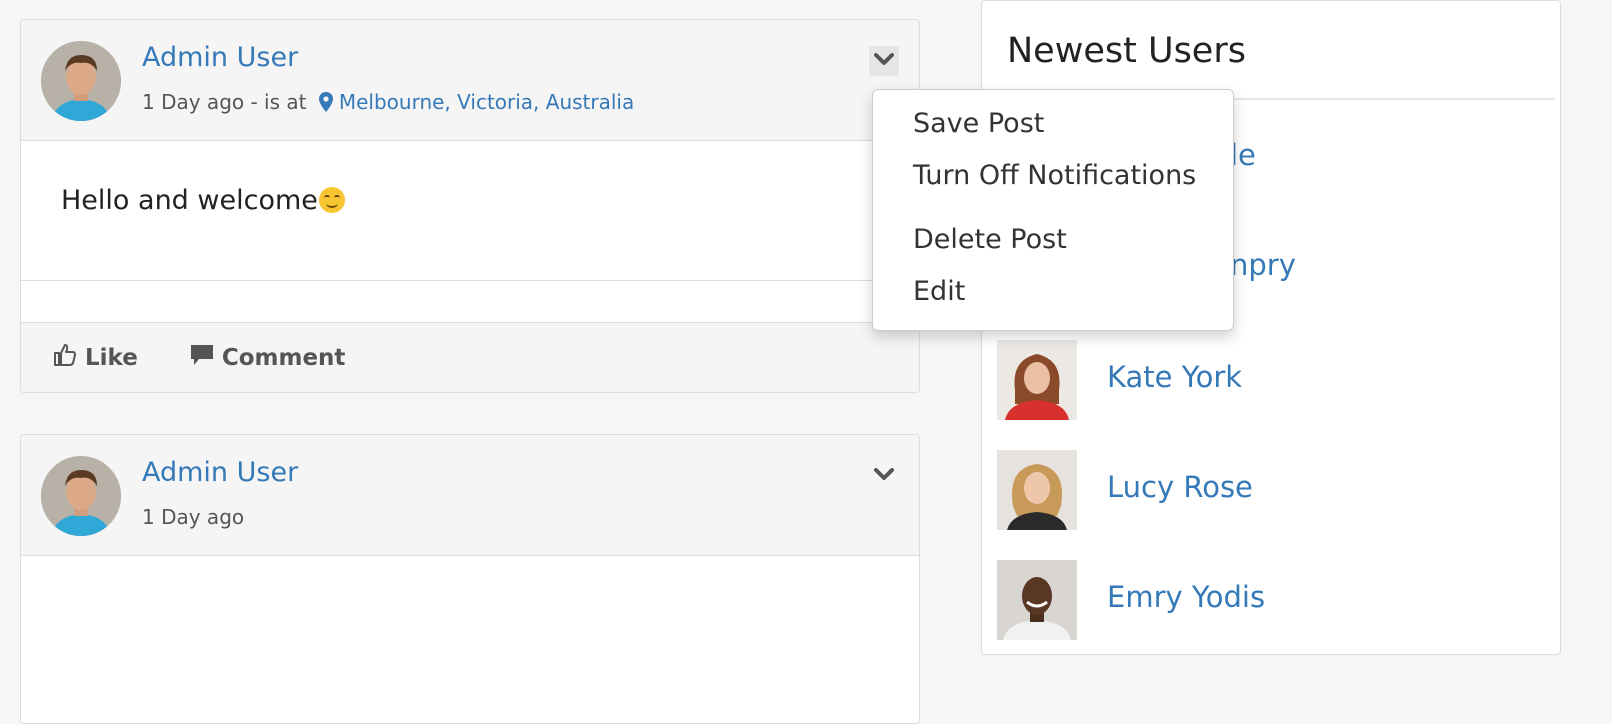 The width and height of the screenshot is (1612, 724). Describe the element at coordinates (470, 302) in the screenshot. I see `post-divider` at that location.